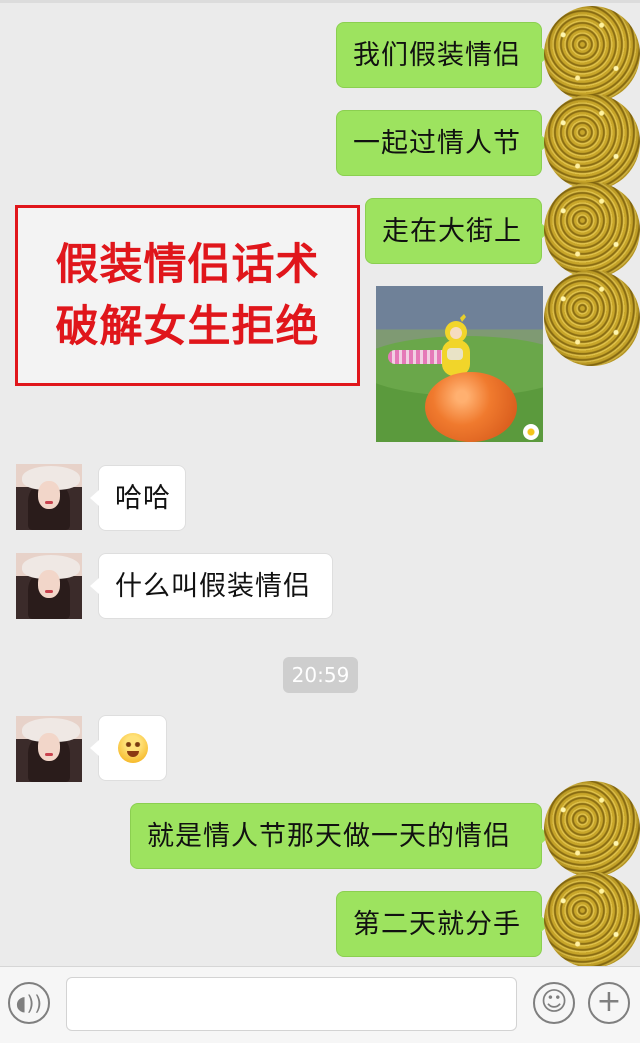 Image resolution: width=640 pixels, height=1043 pixels. What do you see at coordinates (456, 345) in the screenshot?
I see `teletubby-figure` at bounding box center [456, 345].